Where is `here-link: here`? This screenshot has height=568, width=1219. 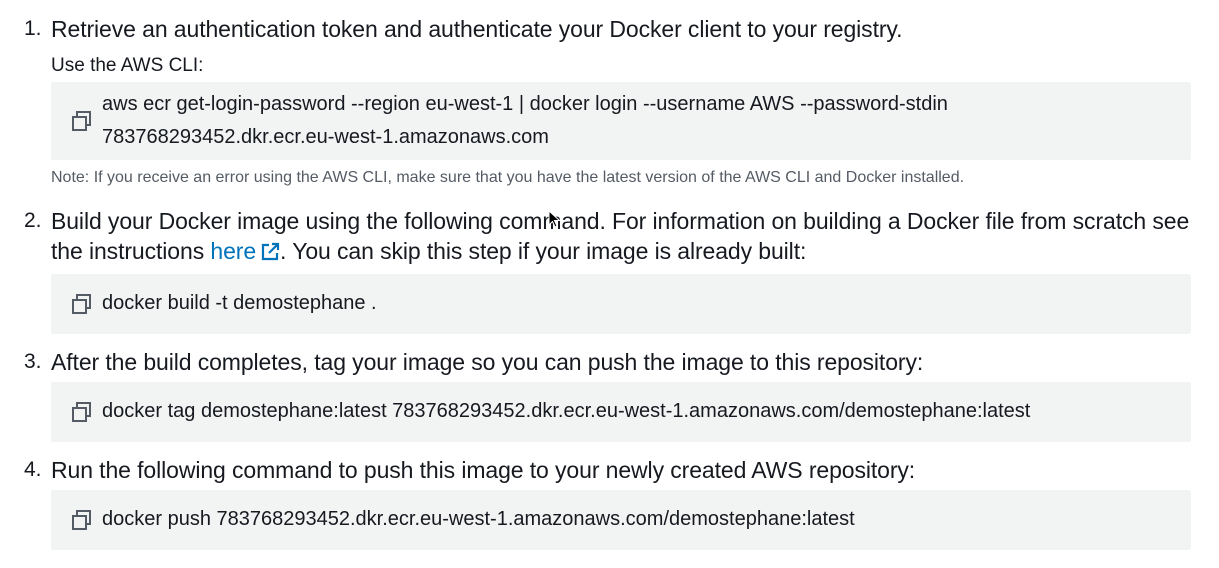 here-link: here is located at coordinates (245, 251).